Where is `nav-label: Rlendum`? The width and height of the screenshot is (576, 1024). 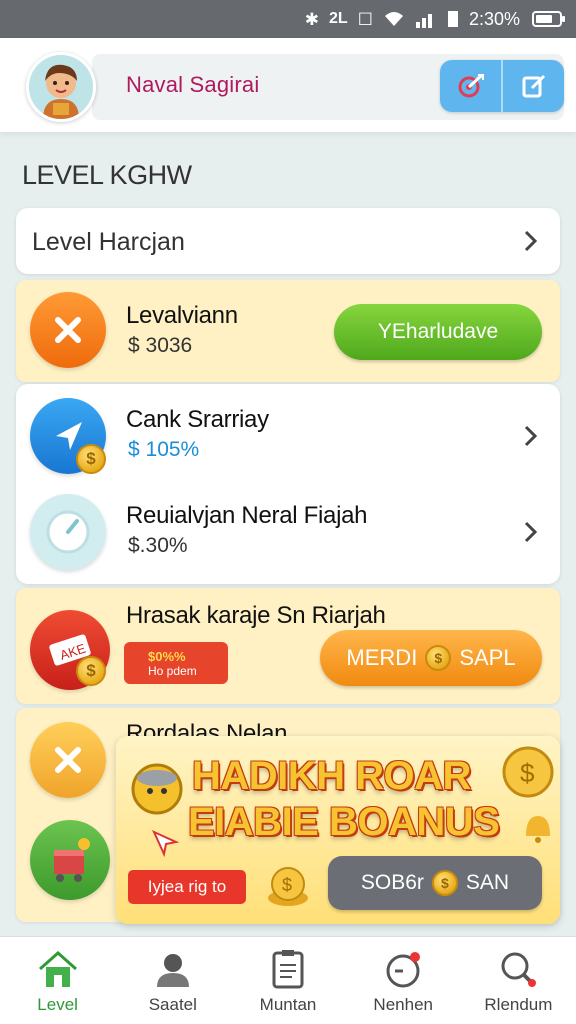 nav-label: Rlendum is located at coordinates (518, 1004).